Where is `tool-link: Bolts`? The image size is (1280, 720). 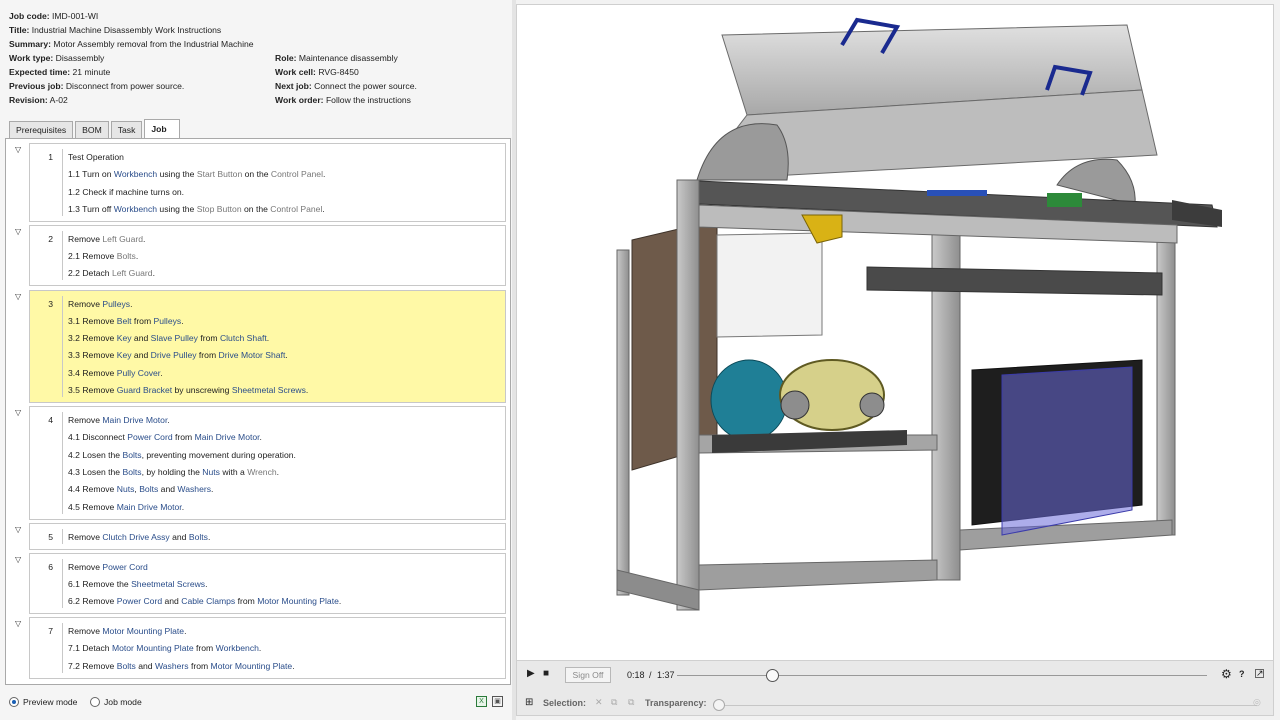 tool-link: Bolts is located at coordinates (126, 256).